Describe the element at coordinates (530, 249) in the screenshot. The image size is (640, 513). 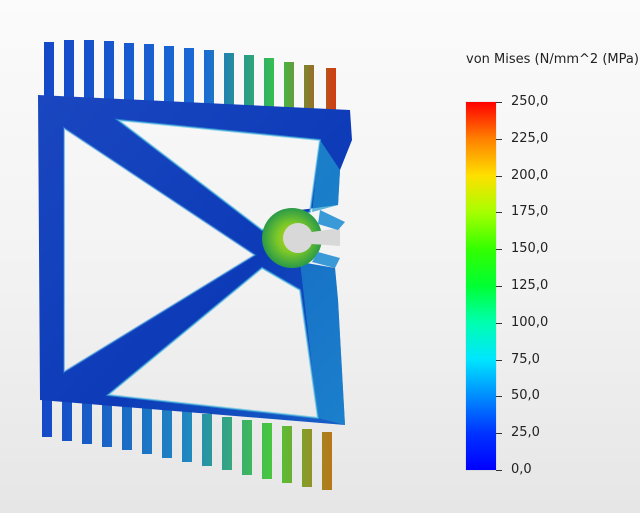
I see `colorbar-tick-label: 150,0` at that location.